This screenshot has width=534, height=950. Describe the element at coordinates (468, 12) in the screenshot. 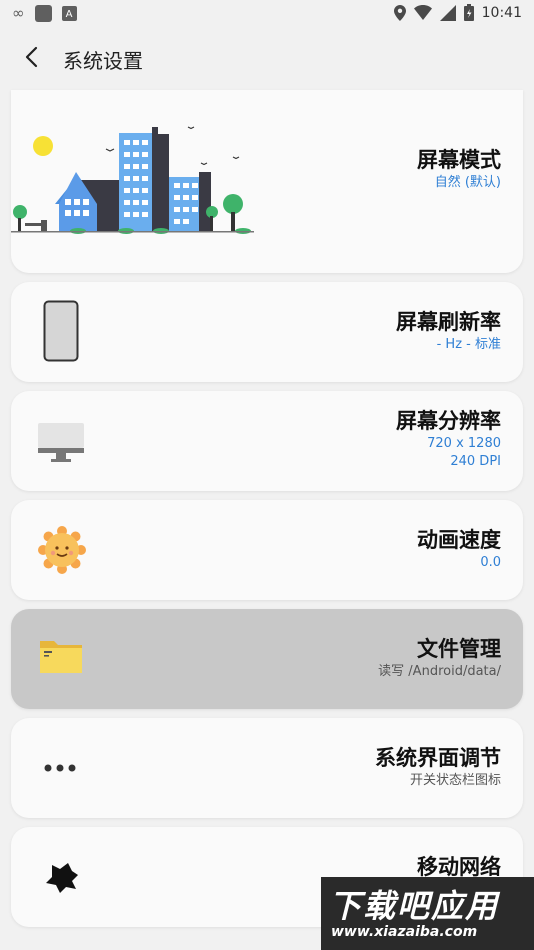

I see `battery-icon` at that location.